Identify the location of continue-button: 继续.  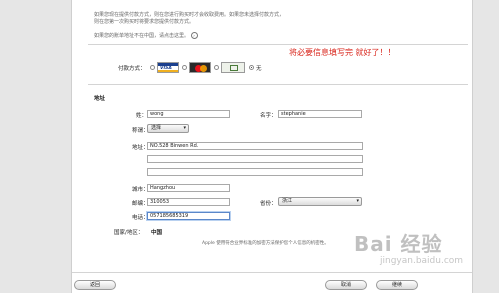
(397, 285).